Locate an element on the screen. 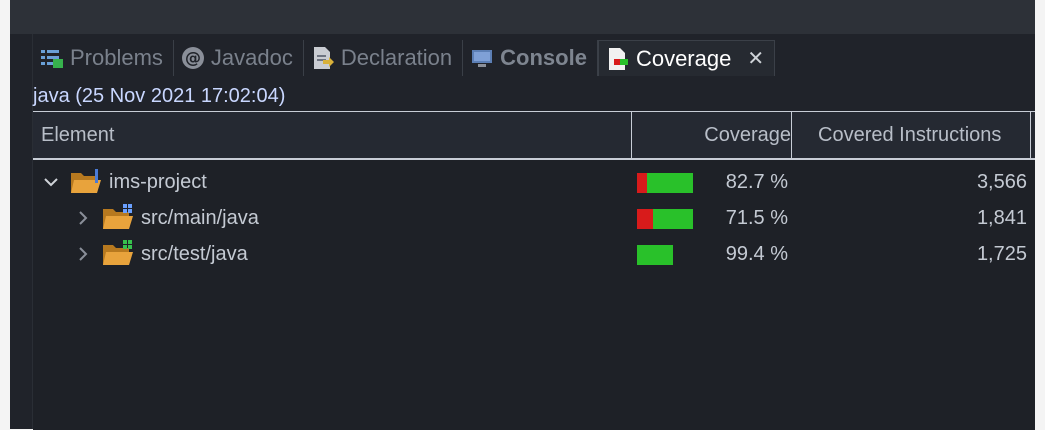 This screenshot has height=430, width=1045. coverage-session-label: java (25 Nov 2021 17:02:04) is located at coordinates (159, 96).